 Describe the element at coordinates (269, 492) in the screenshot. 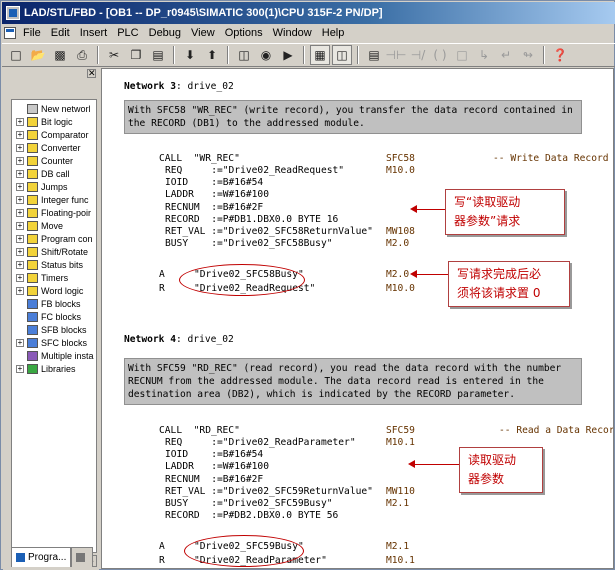

I see `call-parameter: RET_VAL :="Drive02_SFC59ReturnValue"` at that location.